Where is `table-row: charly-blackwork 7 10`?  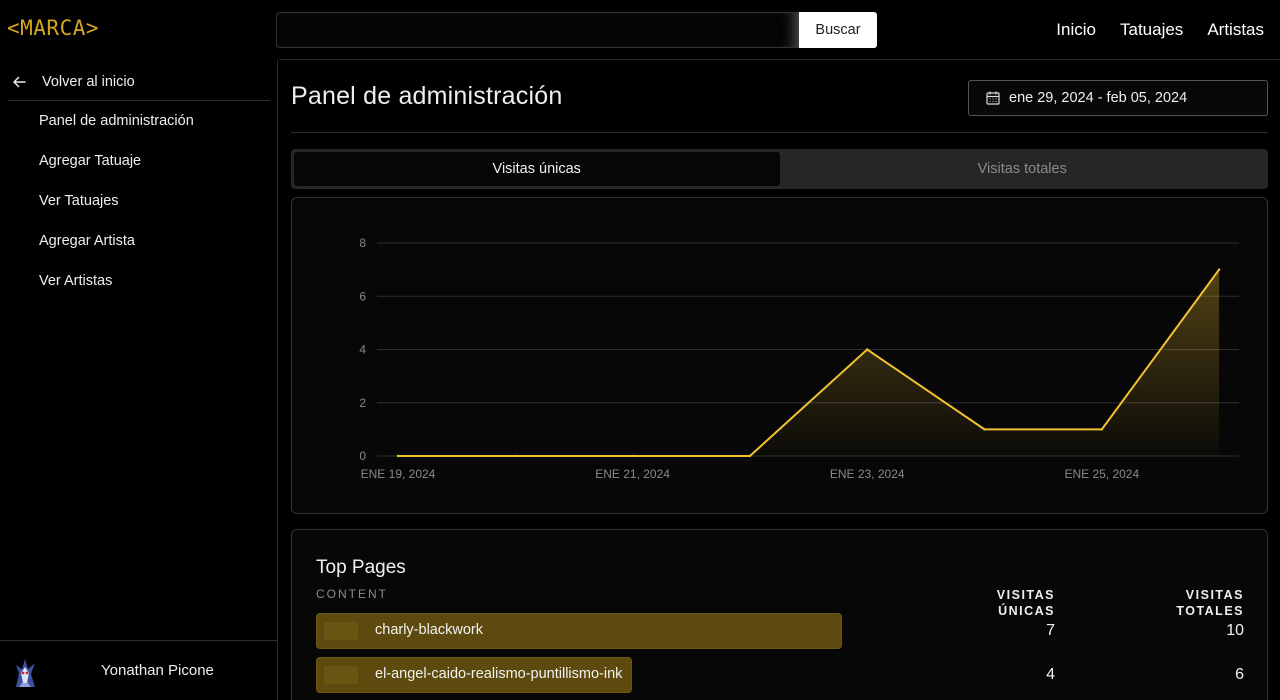 table-row: charly-blackwork 7 10 is located at coordinates (781, 631).